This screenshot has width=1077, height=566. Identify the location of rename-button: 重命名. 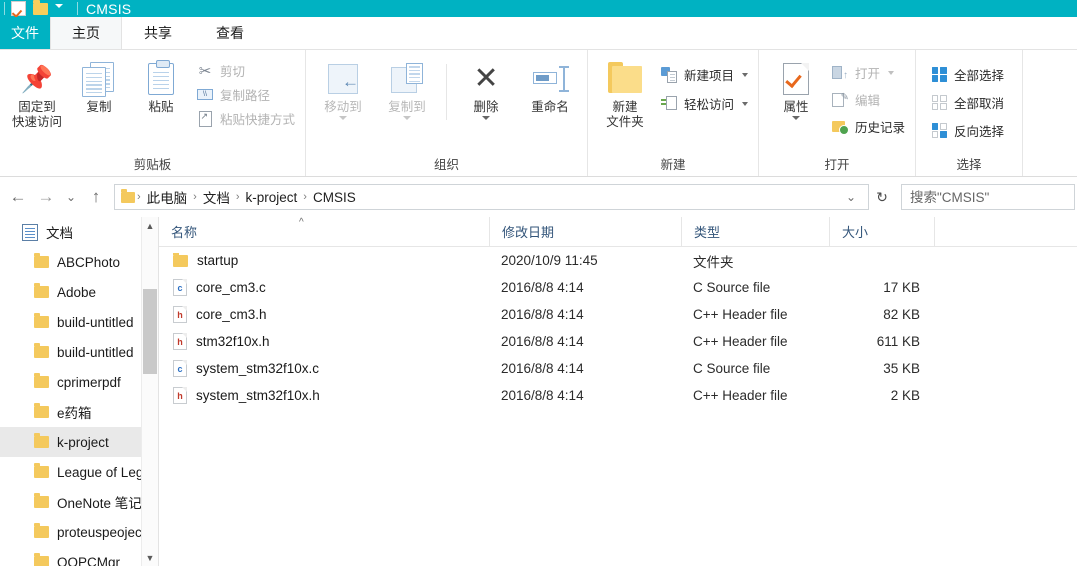
(550, 86).